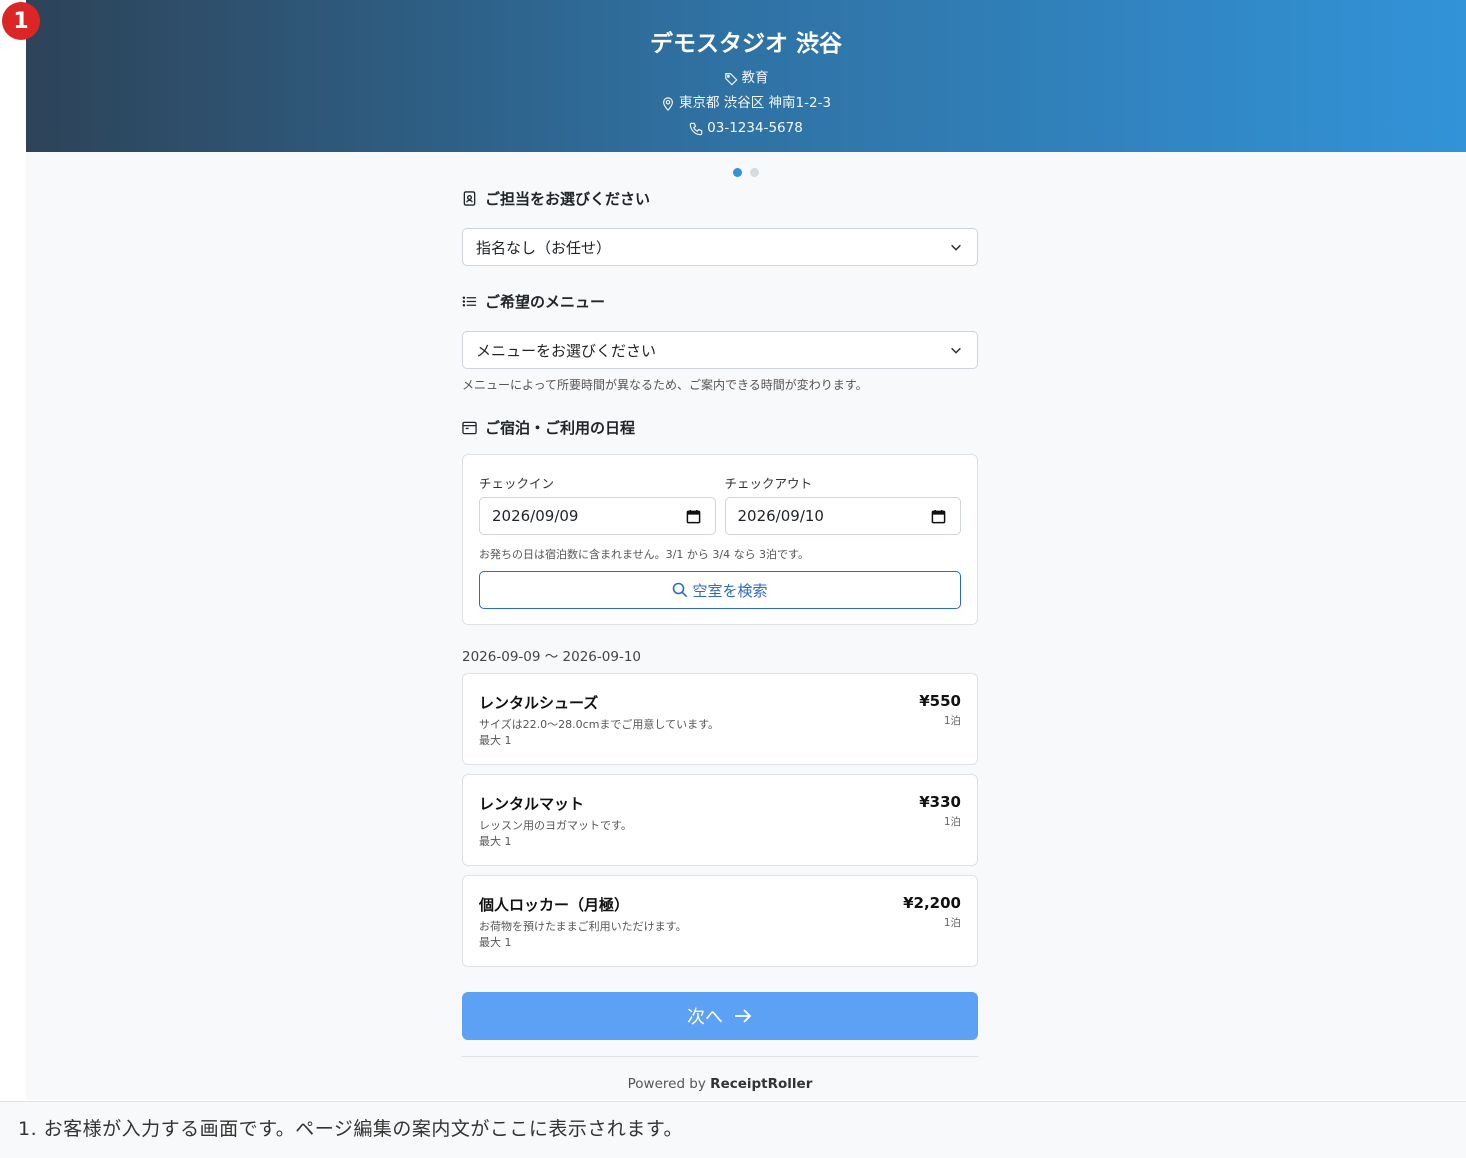 This screenshot has height=1158, width=1466. I want to click on item-description: お荷物を預けたままご利用いただけます。, so click(583, 926).